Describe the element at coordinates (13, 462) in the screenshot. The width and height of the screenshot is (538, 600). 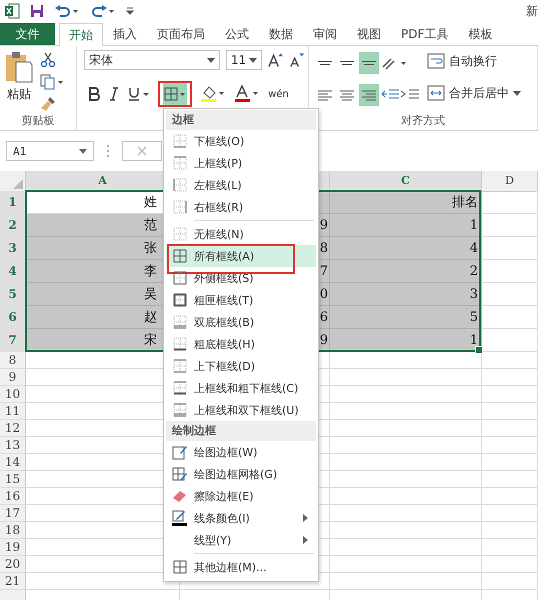
I see `row-header: 14` at that location.